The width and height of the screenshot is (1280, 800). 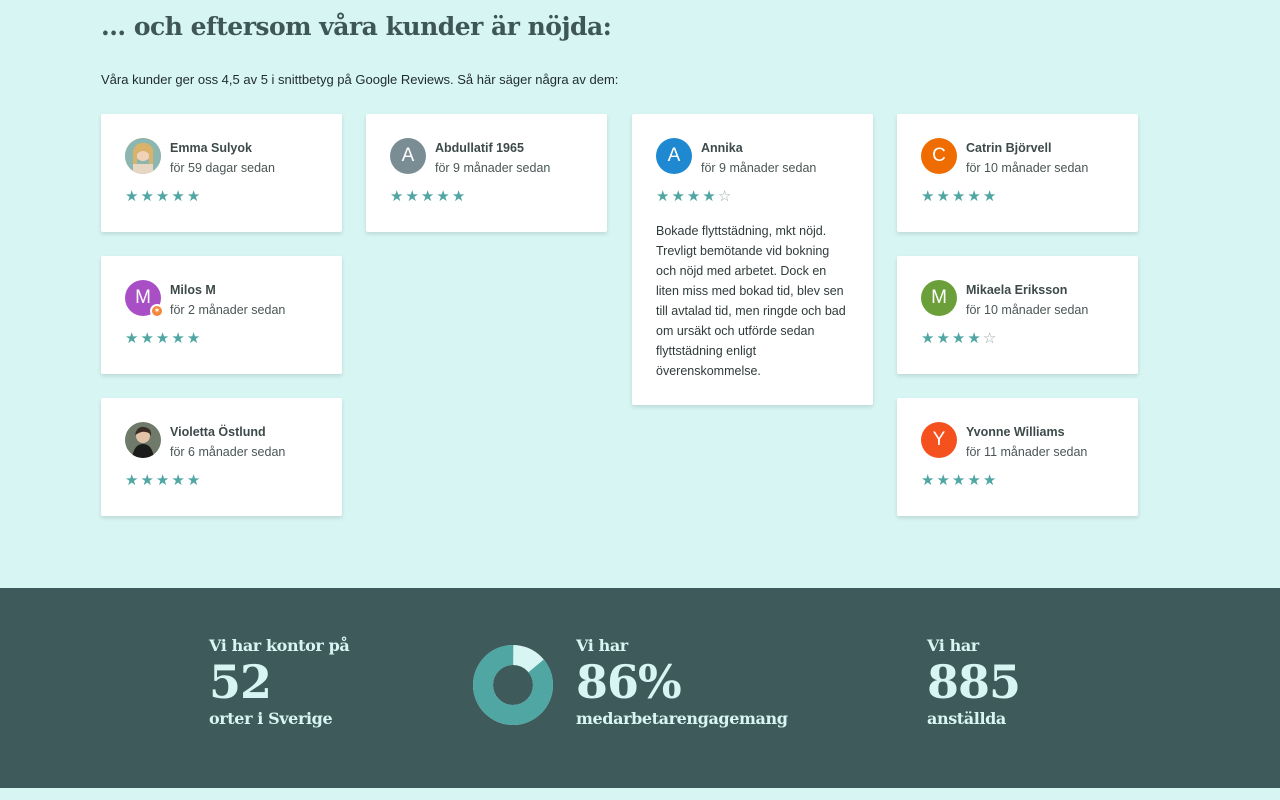 I want to click on avatar: M, so click(x=939, y=298).